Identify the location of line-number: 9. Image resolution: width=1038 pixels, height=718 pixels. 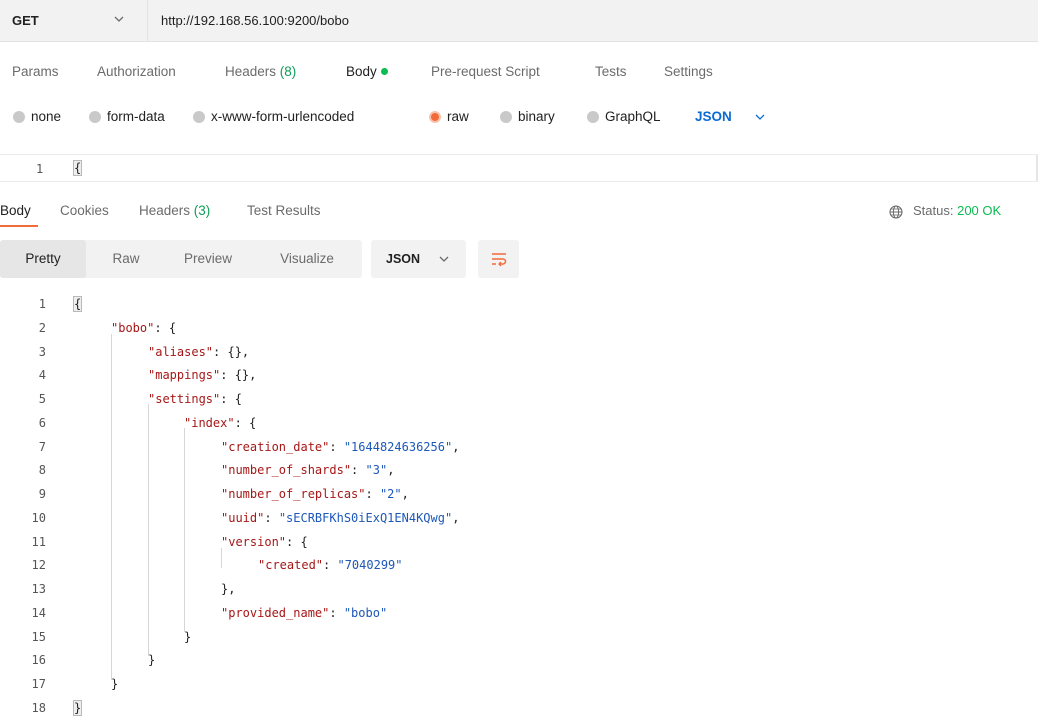
(42, 494).